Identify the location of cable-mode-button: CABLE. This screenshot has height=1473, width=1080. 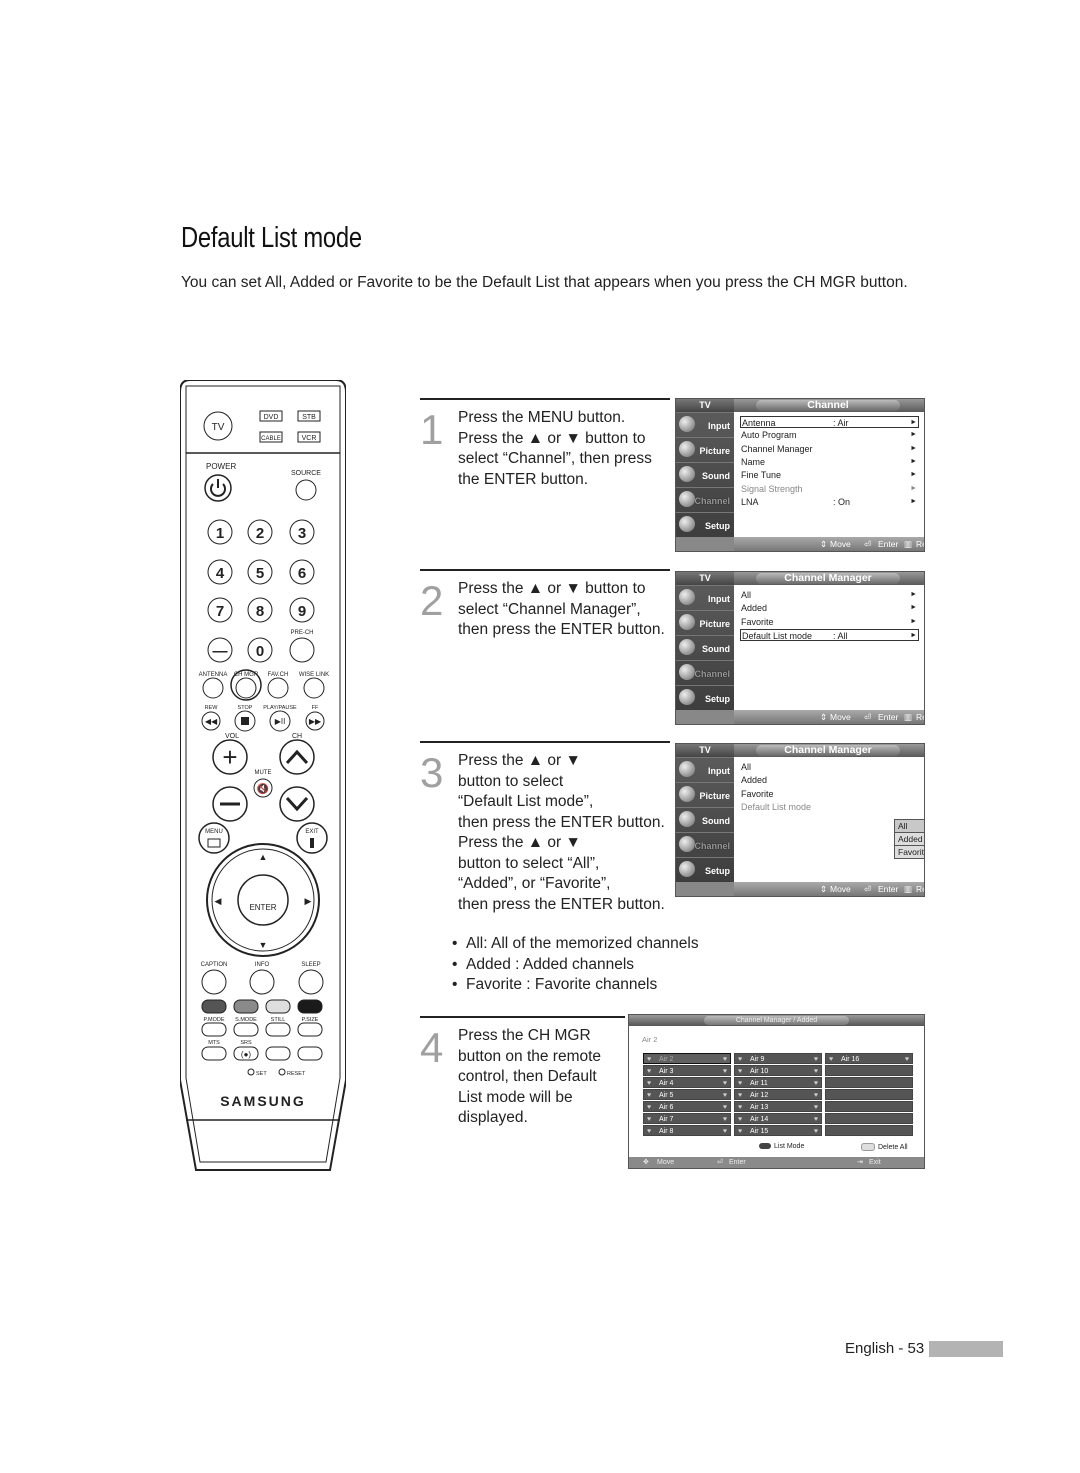
(271, 439).